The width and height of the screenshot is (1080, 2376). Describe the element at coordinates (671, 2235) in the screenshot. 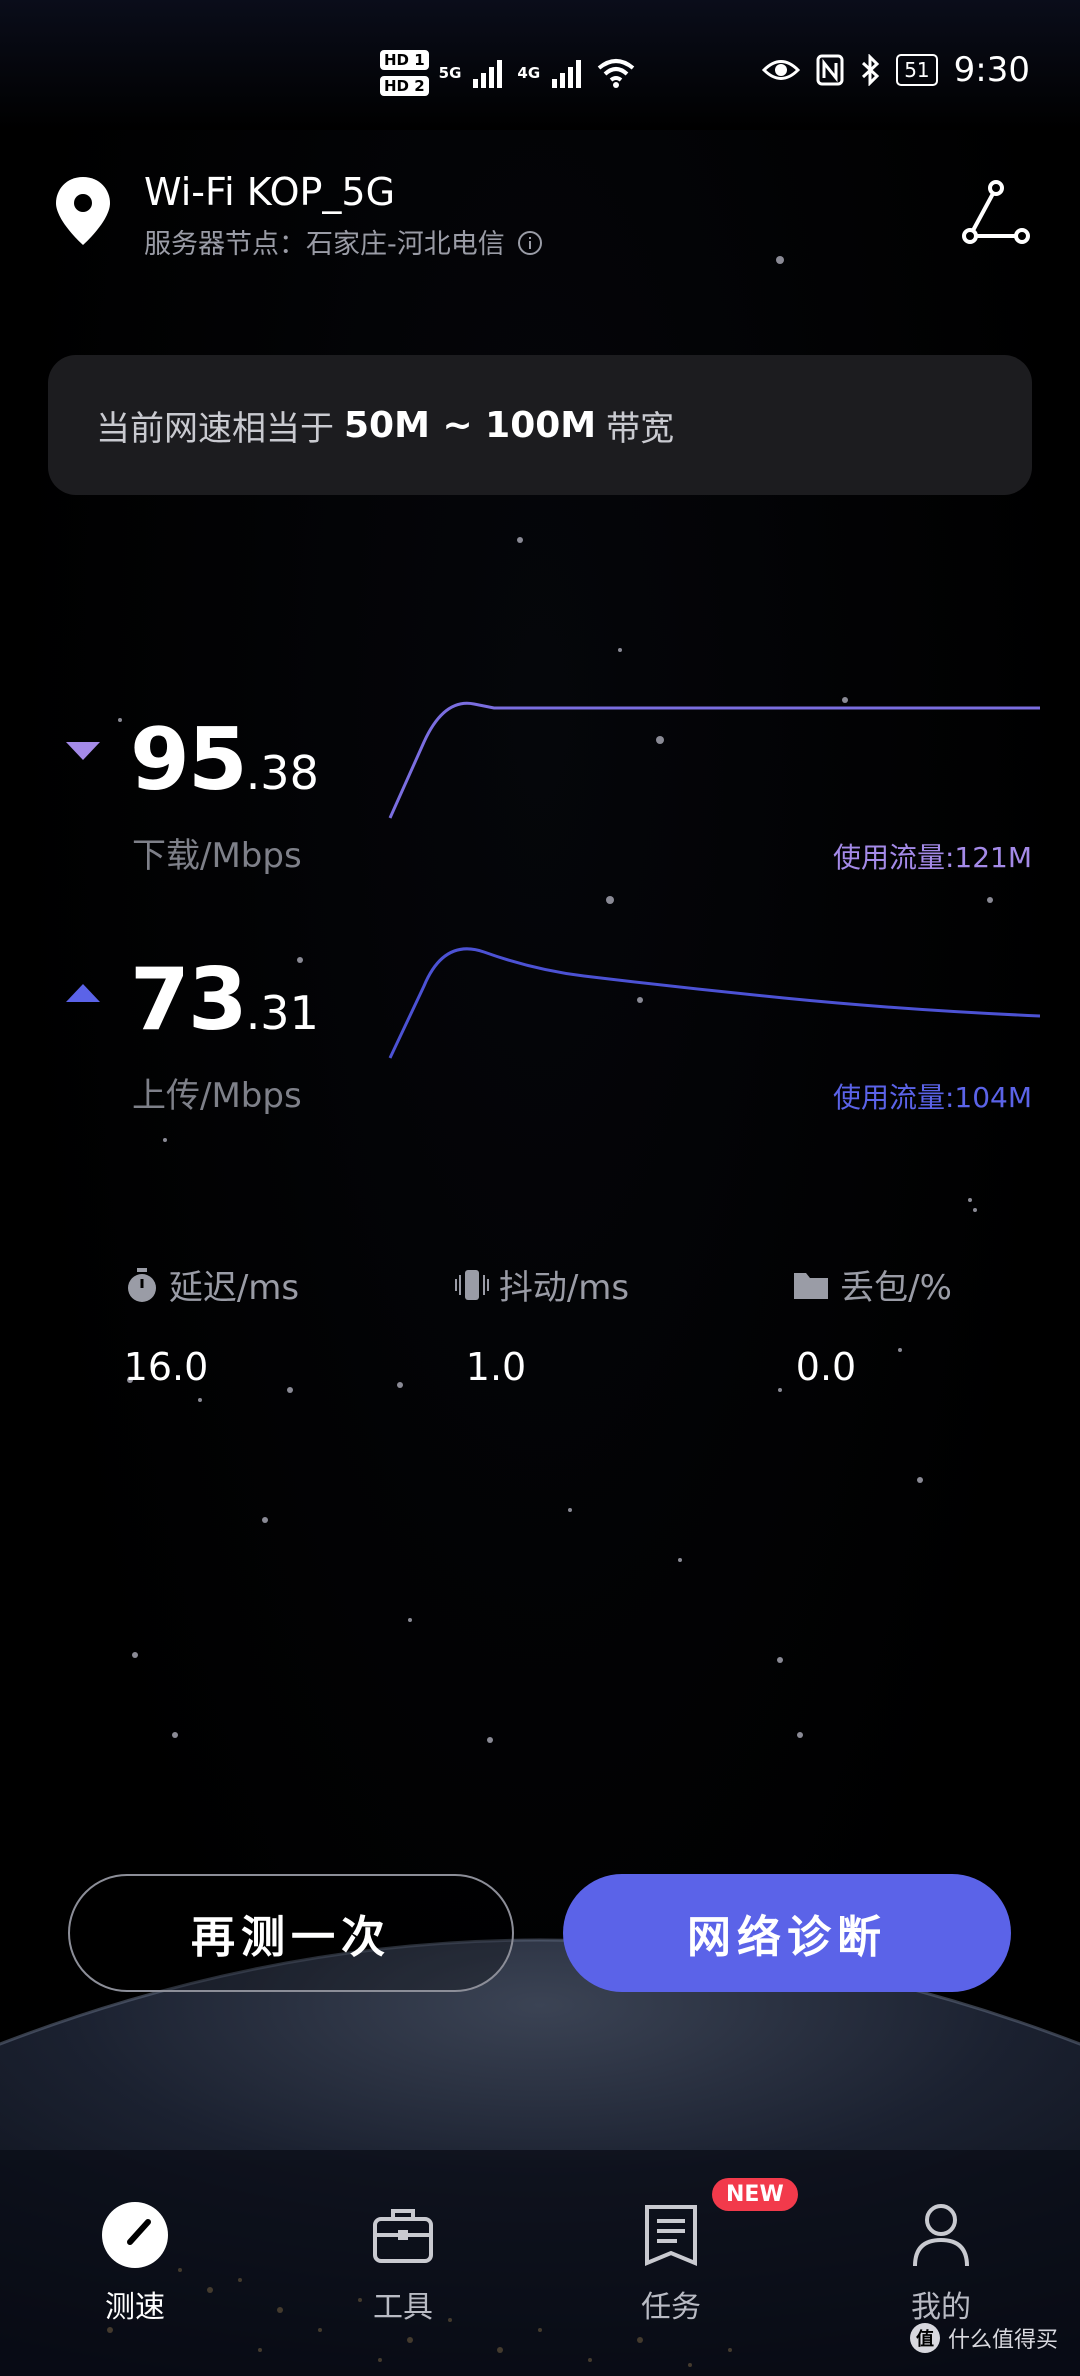

I see `task-list-icon` at that location.